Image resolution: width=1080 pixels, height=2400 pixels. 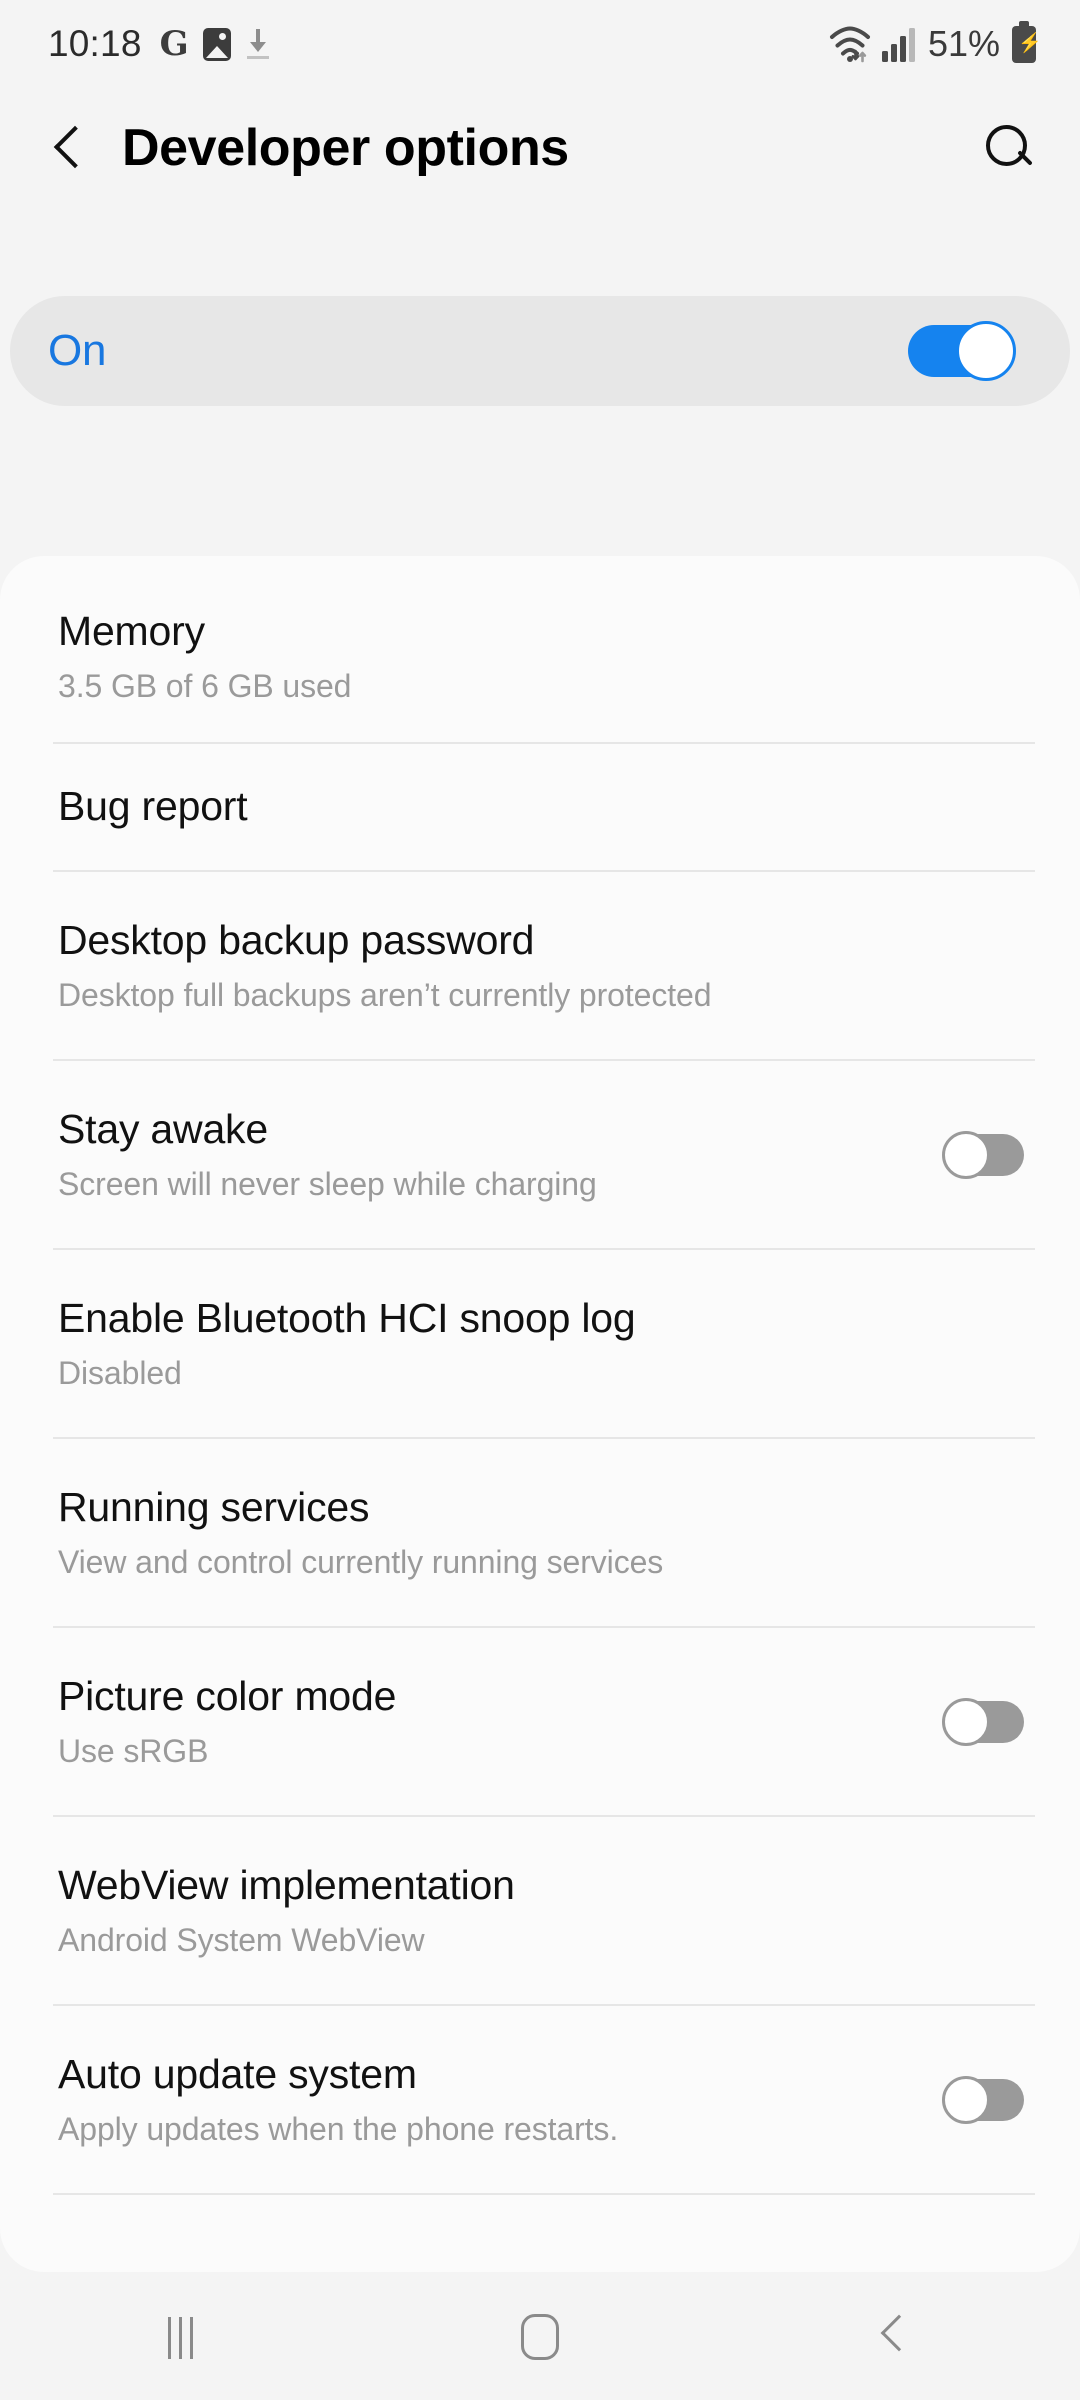 What do you see at coordinates (77, 350) in the screenshot?
I see `master-toggle-label: On` at bounding box center [77, 350].